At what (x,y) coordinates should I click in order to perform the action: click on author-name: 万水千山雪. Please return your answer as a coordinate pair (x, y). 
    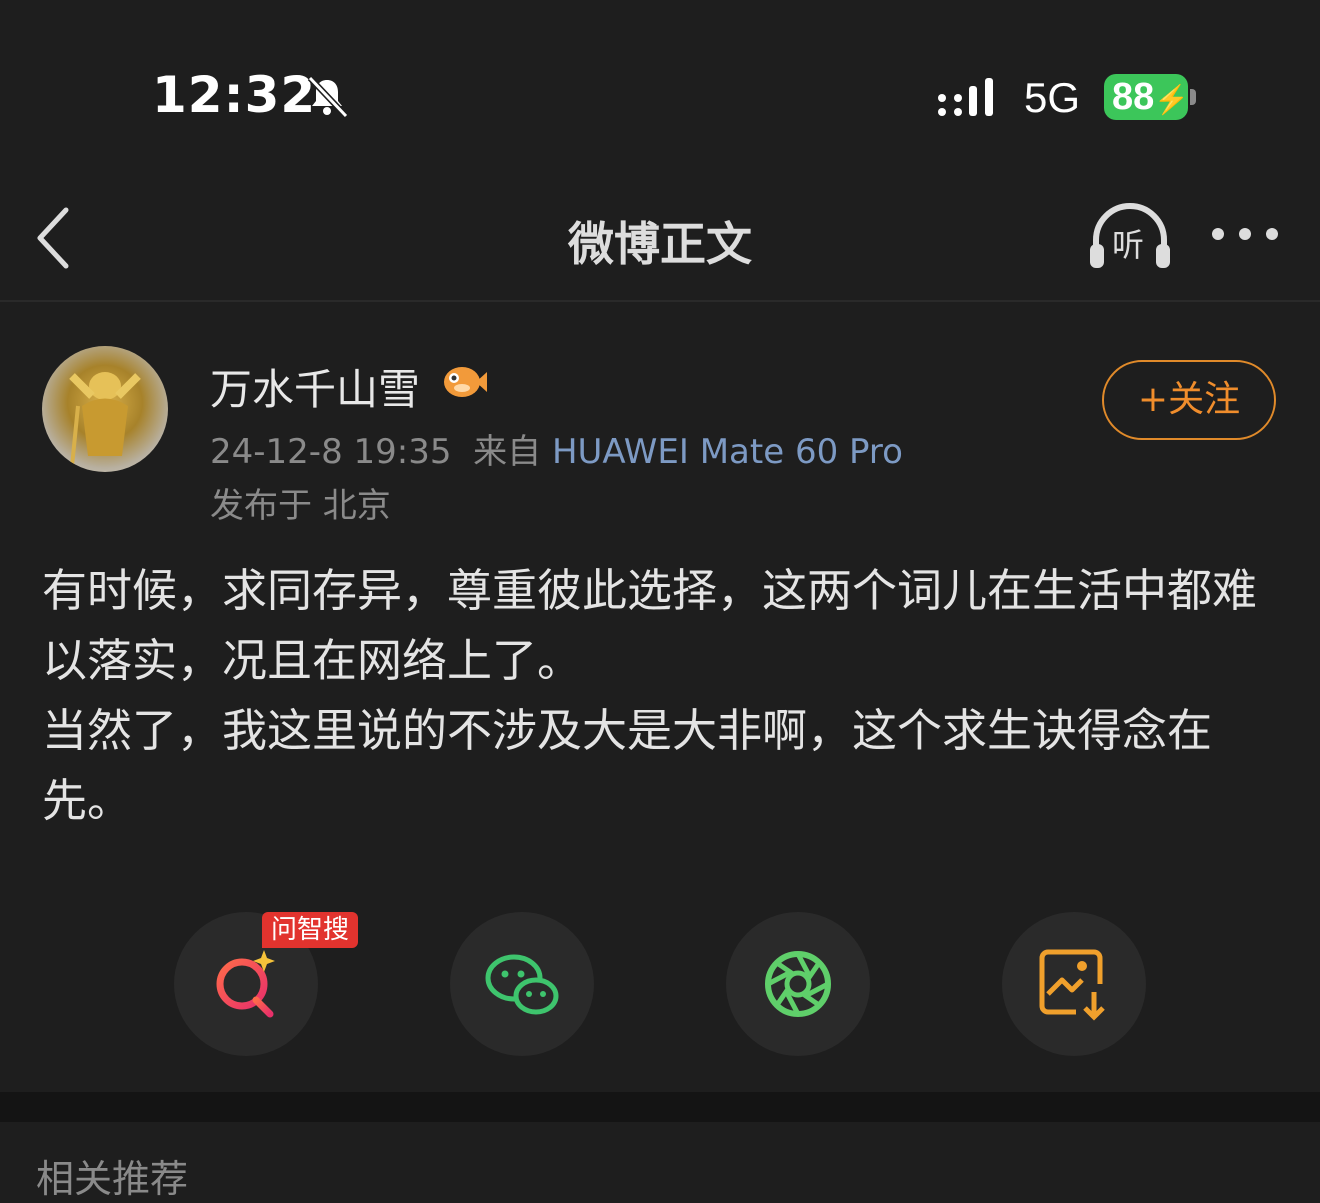
    Looking at the image, I should click on (315, 386).